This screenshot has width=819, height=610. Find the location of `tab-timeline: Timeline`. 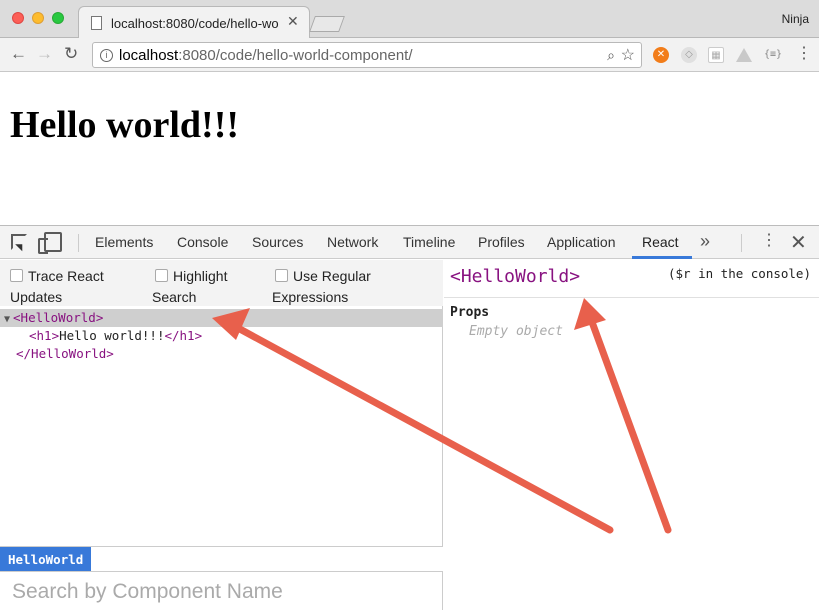

tab-timeline: Timeline is located at coordinates (429, 242).